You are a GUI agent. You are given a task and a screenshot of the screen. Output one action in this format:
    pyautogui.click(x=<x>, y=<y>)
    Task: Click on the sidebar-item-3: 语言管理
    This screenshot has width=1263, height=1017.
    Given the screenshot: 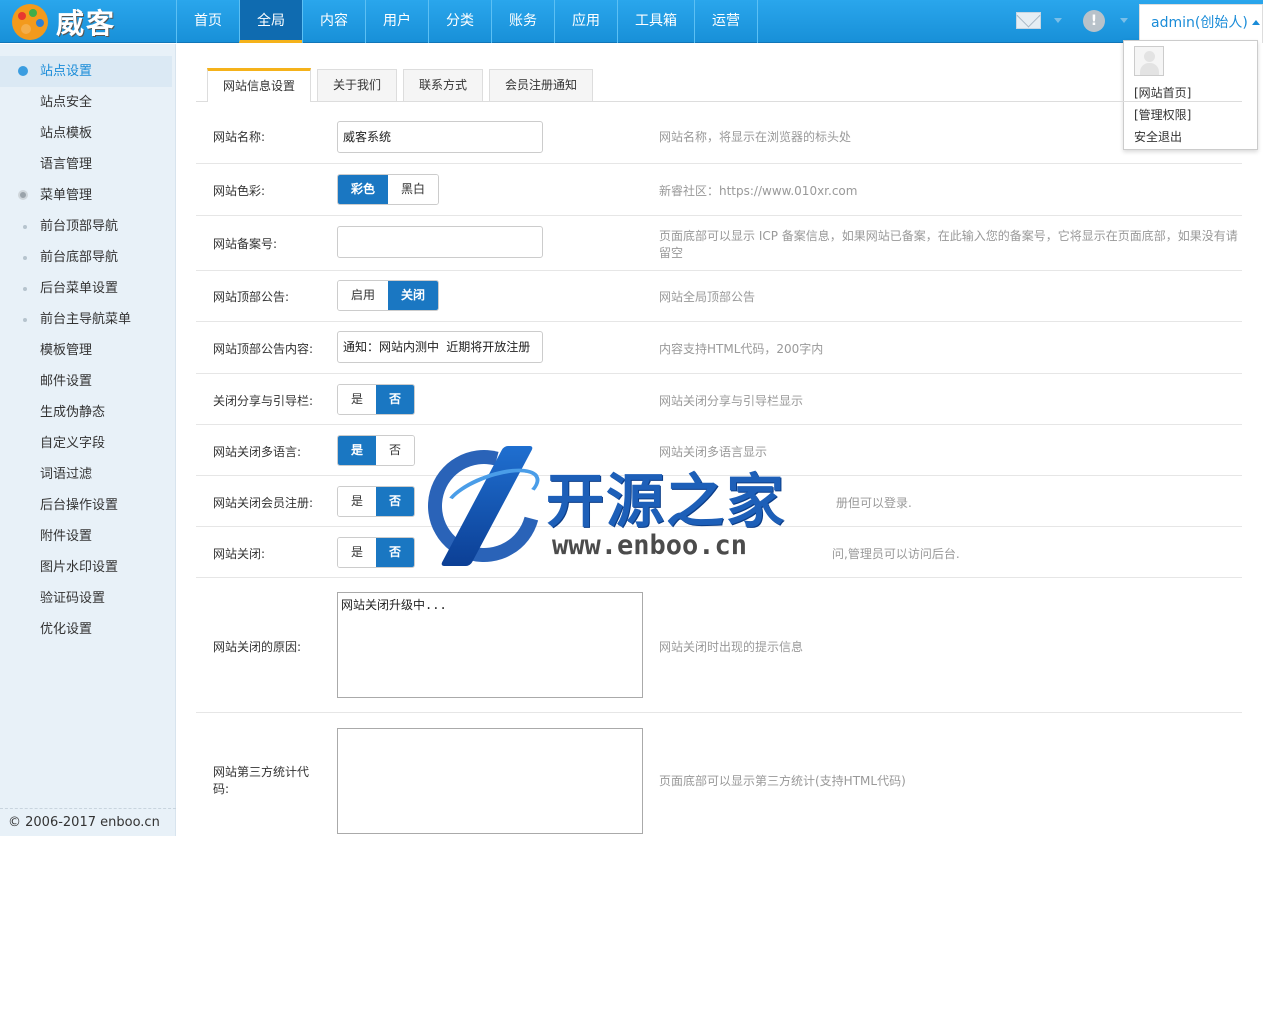 What is the action you would take?
    pyautogui.click(x=87, y=164)
    